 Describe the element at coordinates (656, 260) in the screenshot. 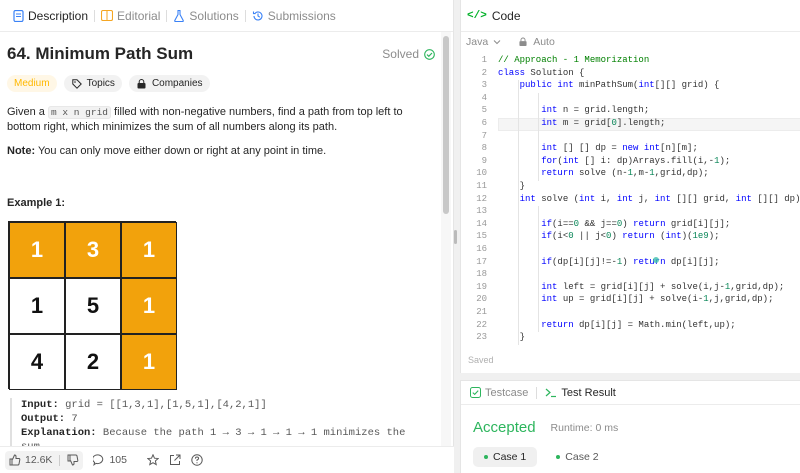

I see `cursor-indicator` at that location.